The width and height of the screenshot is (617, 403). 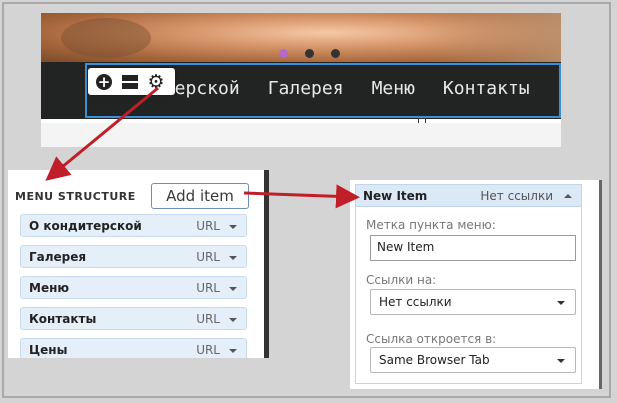 What do you see at coordinates (301, 196) in the screenshot?
I see `arrow-to-new-item` at bounding box center [301, 196].